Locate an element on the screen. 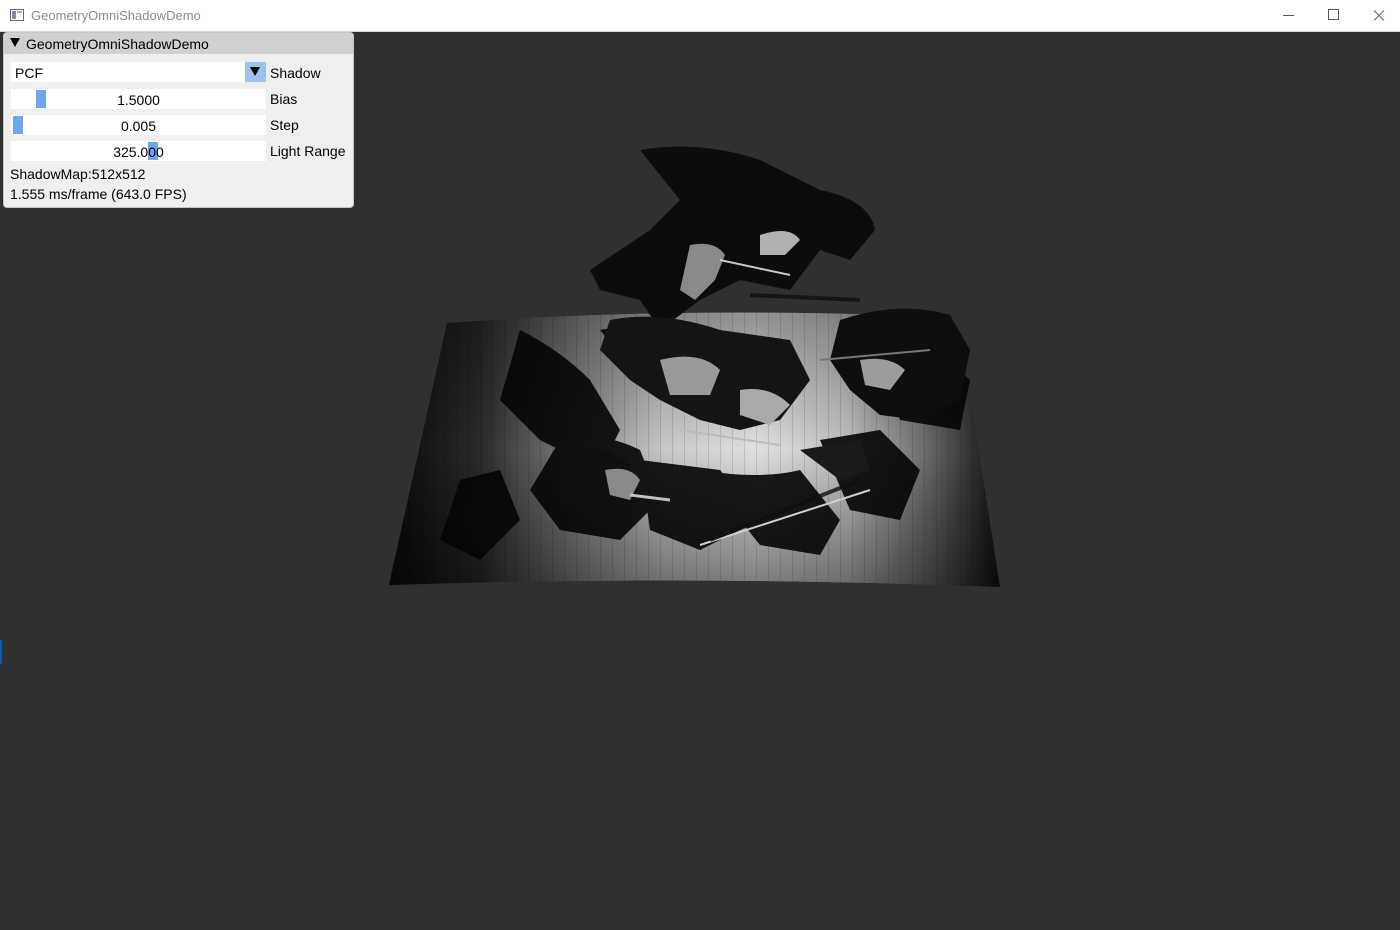 The width and height of the screenshot is (1400, 930). panel-title: GeometryOmniShadowDemo is located at coordinates (117, 44).